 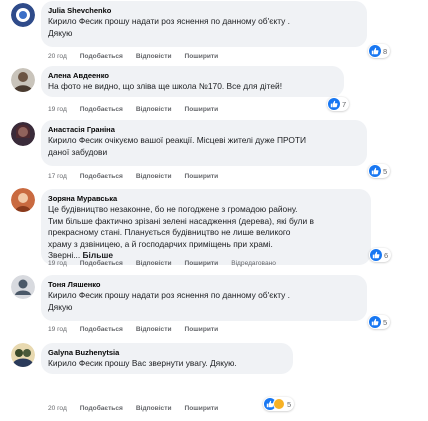 I want to click on reaction-summary: 6, so click(x=380, y=255).